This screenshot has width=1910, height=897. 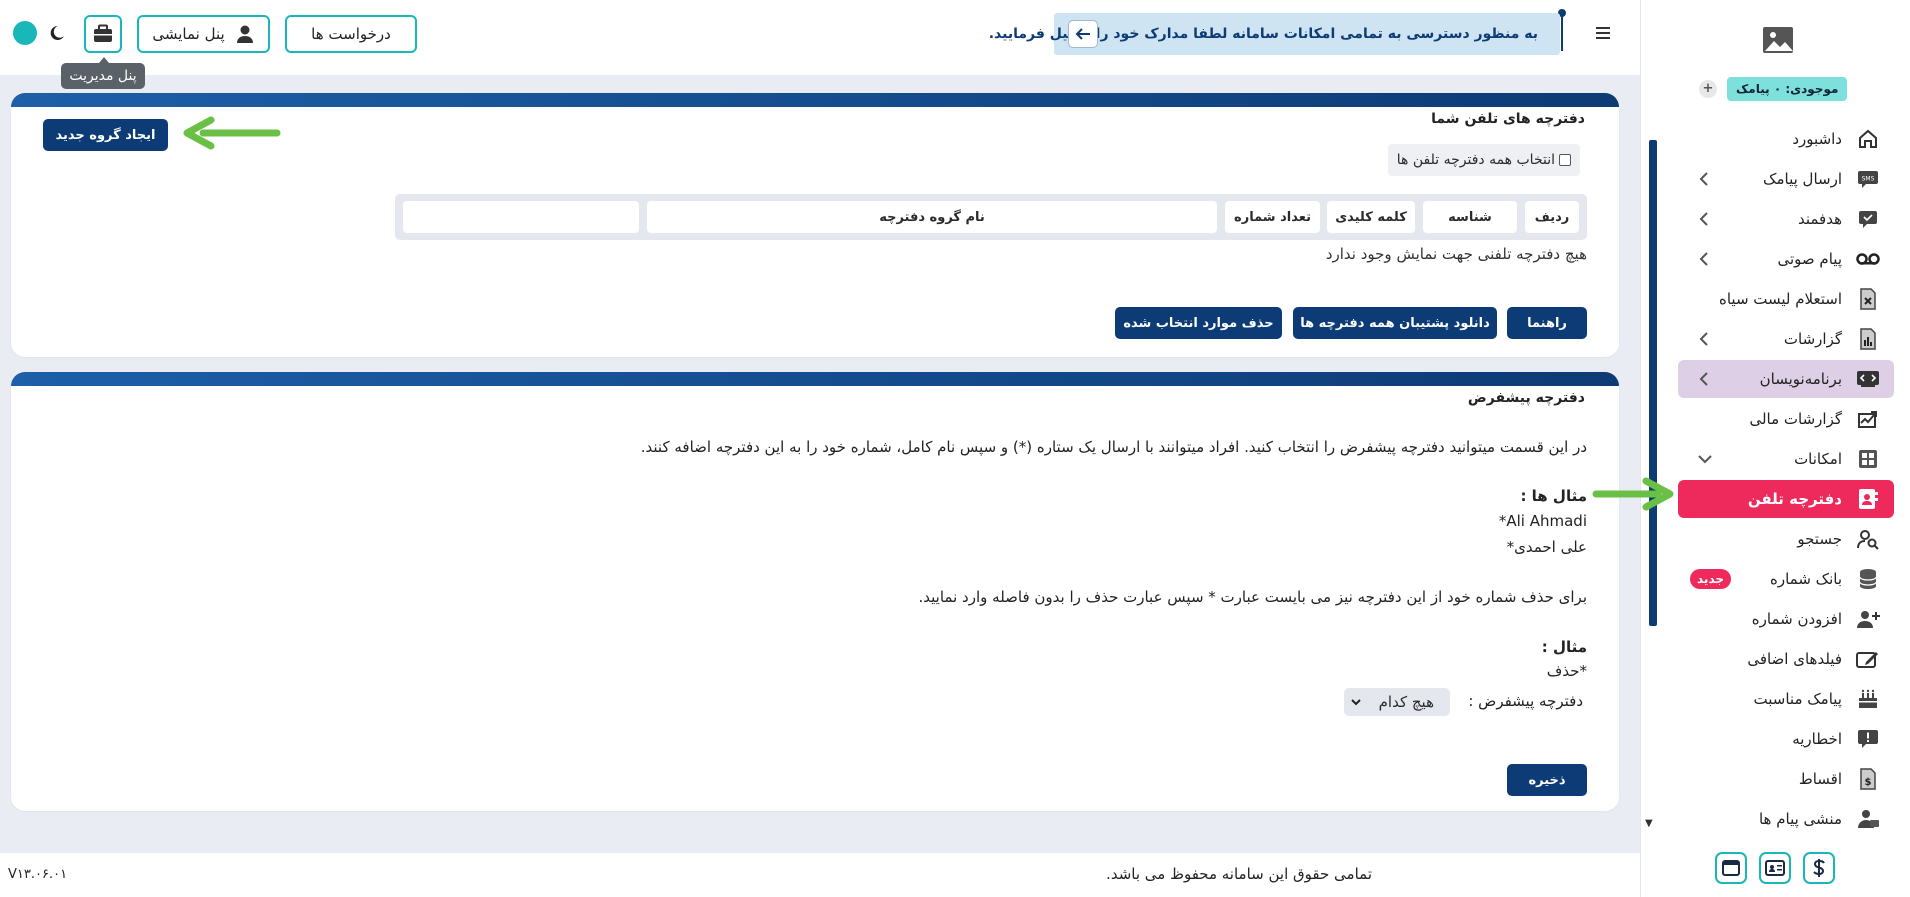 What do you see at coordinates (1819, 539) in the screenshot?
I see `sidebar-item-label: جستجو` at bounding box center [1819, 539].